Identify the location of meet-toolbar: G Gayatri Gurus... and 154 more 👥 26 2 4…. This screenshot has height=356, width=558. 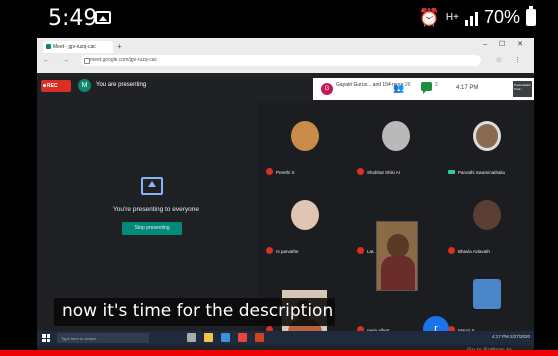
(423, 89).